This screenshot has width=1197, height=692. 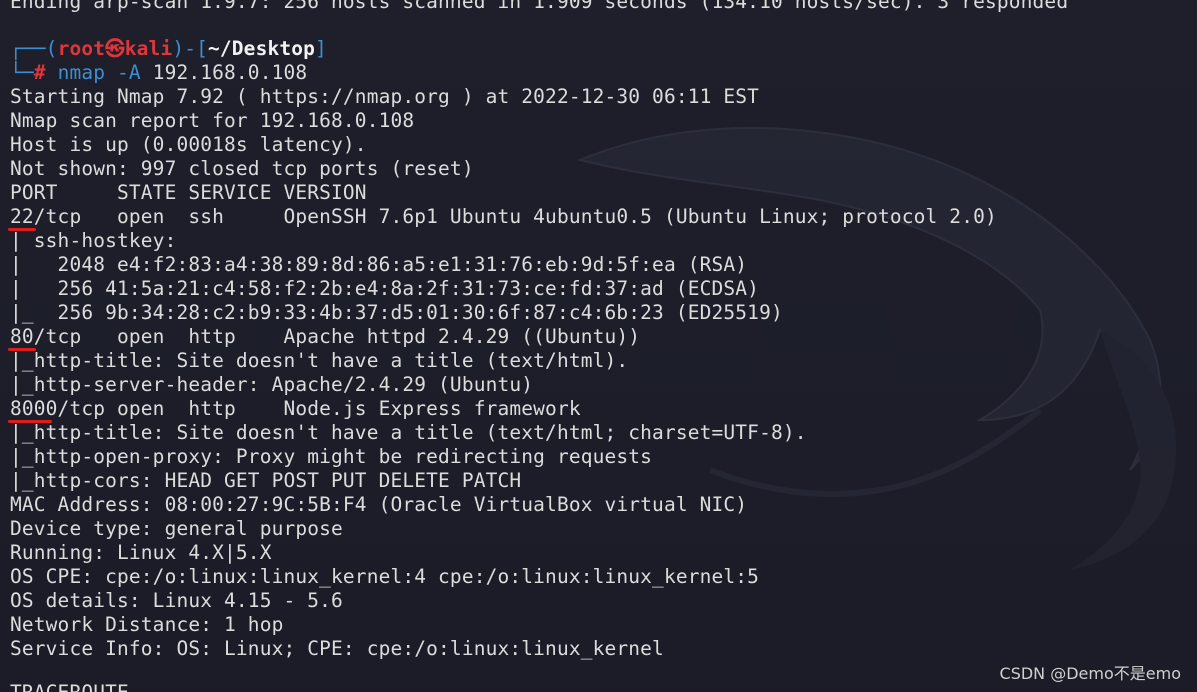 What do you see at coordinates (115, 48) in the screenshot?
I see `prompt-user: root㉿kali` at bounding box center [115, 48].